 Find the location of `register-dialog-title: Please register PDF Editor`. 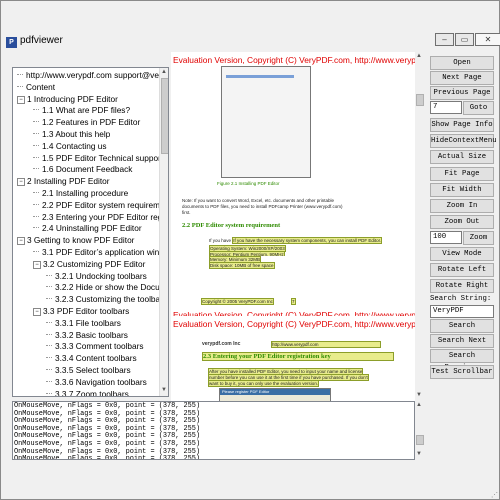

register-dialog-title: Please register PDF Editor is located at coordinates (275, 392).